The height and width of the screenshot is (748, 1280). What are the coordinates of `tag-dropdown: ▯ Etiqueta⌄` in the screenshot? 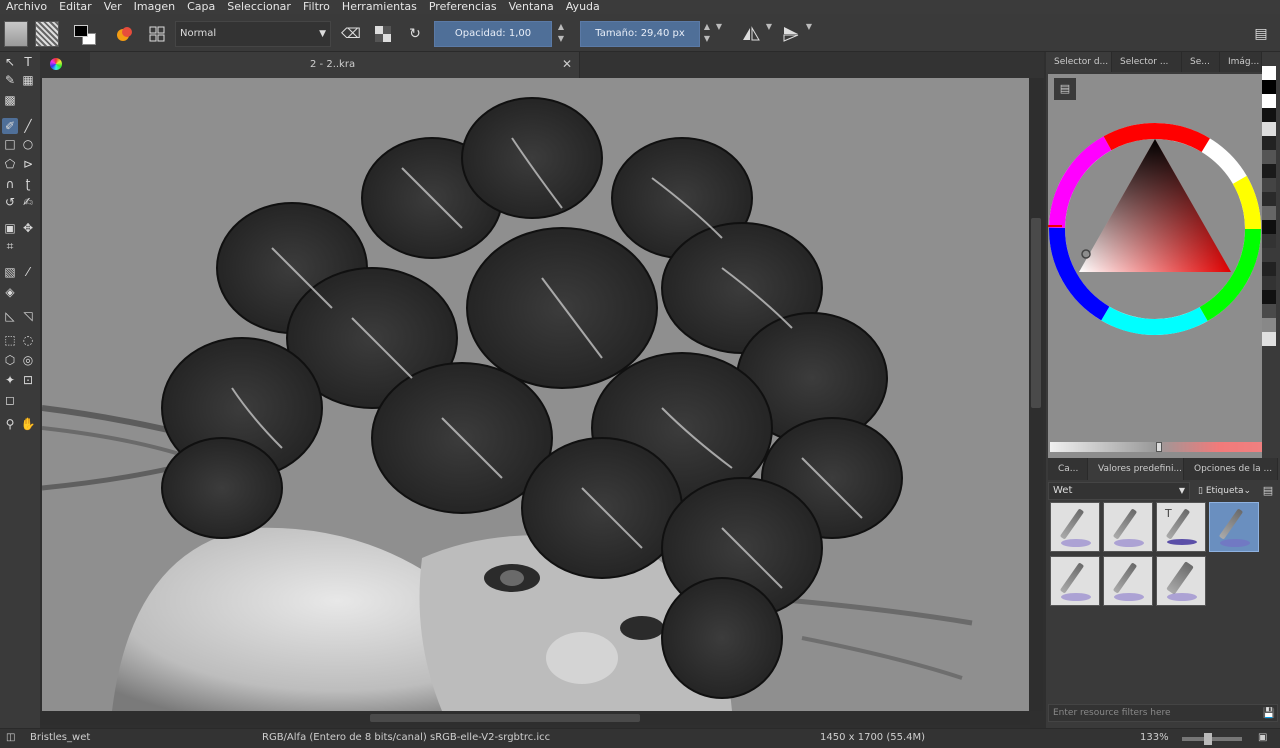 It's located at (1227, 491).